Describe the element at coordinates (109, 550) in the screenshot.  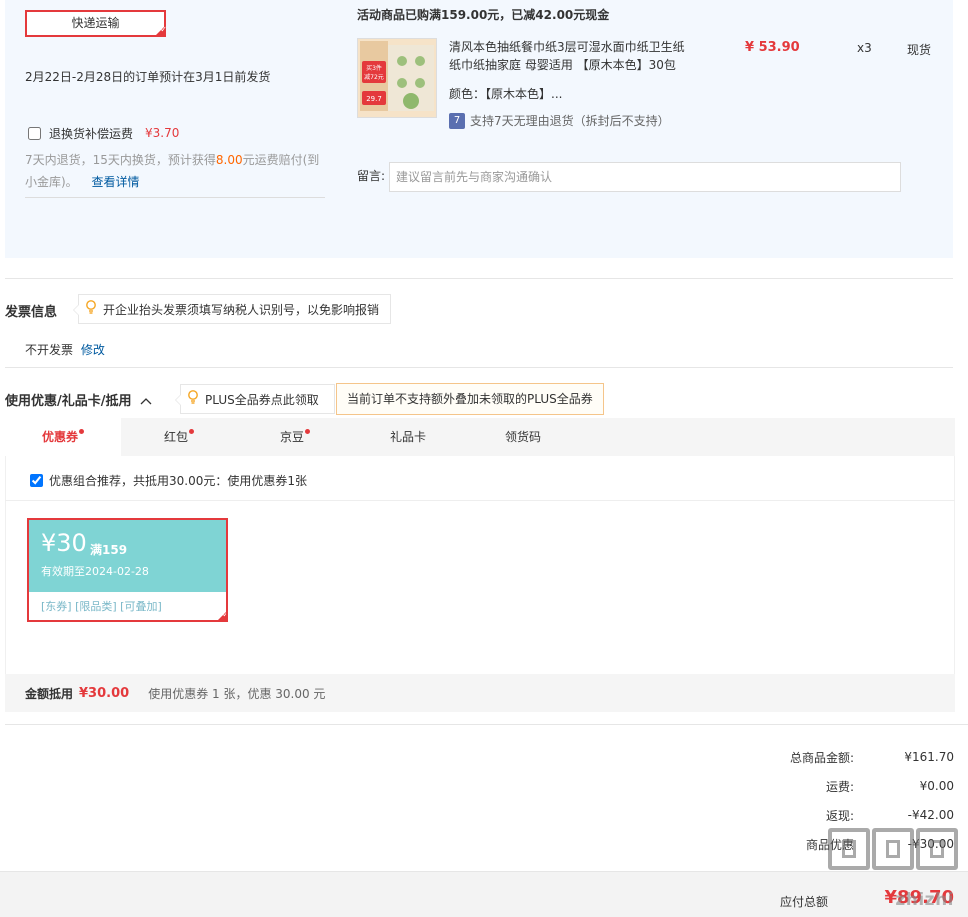
I see `coupon-condition: 满159` at that location.